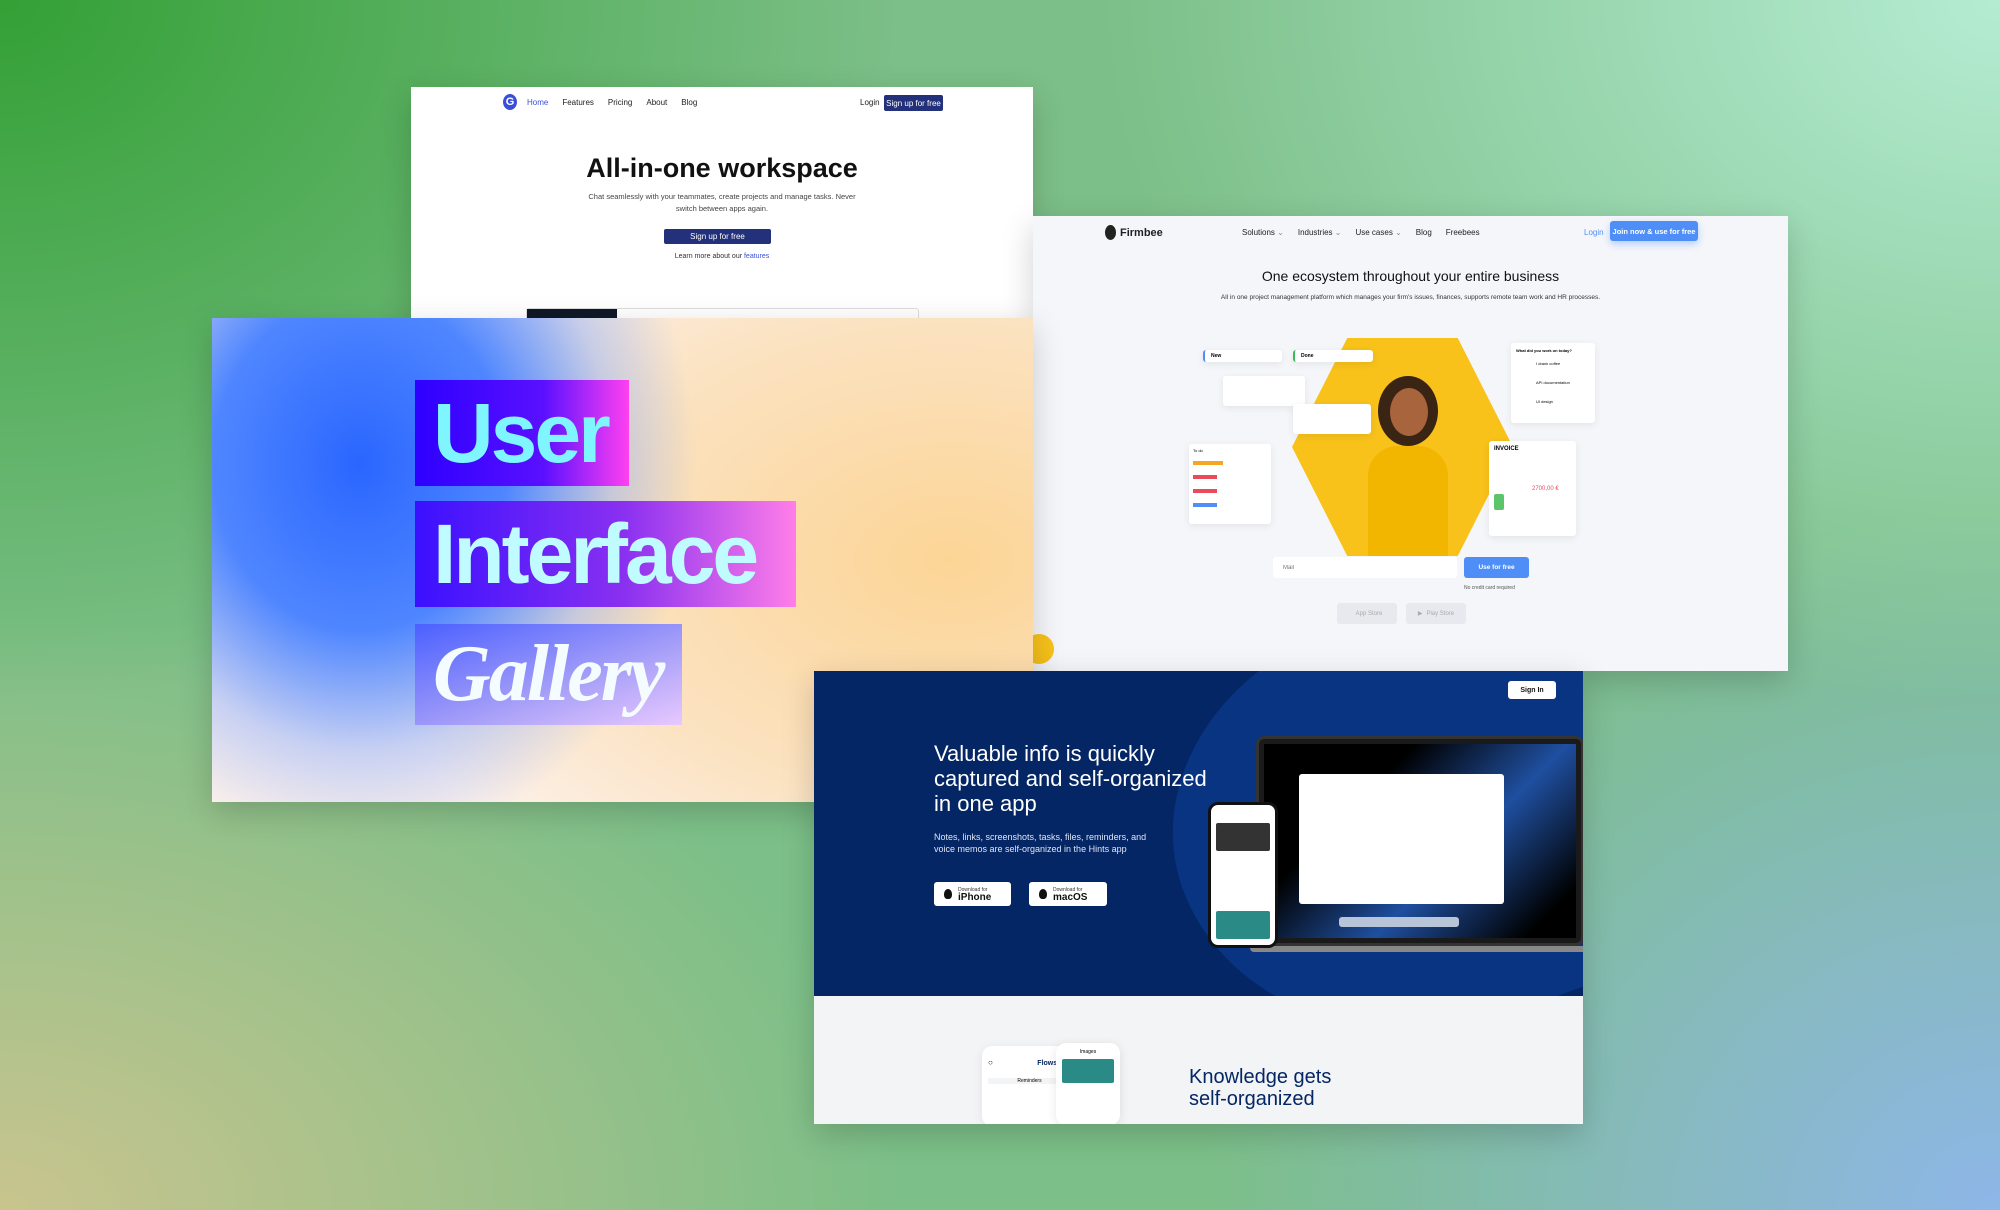 This screenshot has height=1210, width=2000. Describe the element at coordinates (1333, 356) in the screenshot. I see `kanban-done: Done` at that location.